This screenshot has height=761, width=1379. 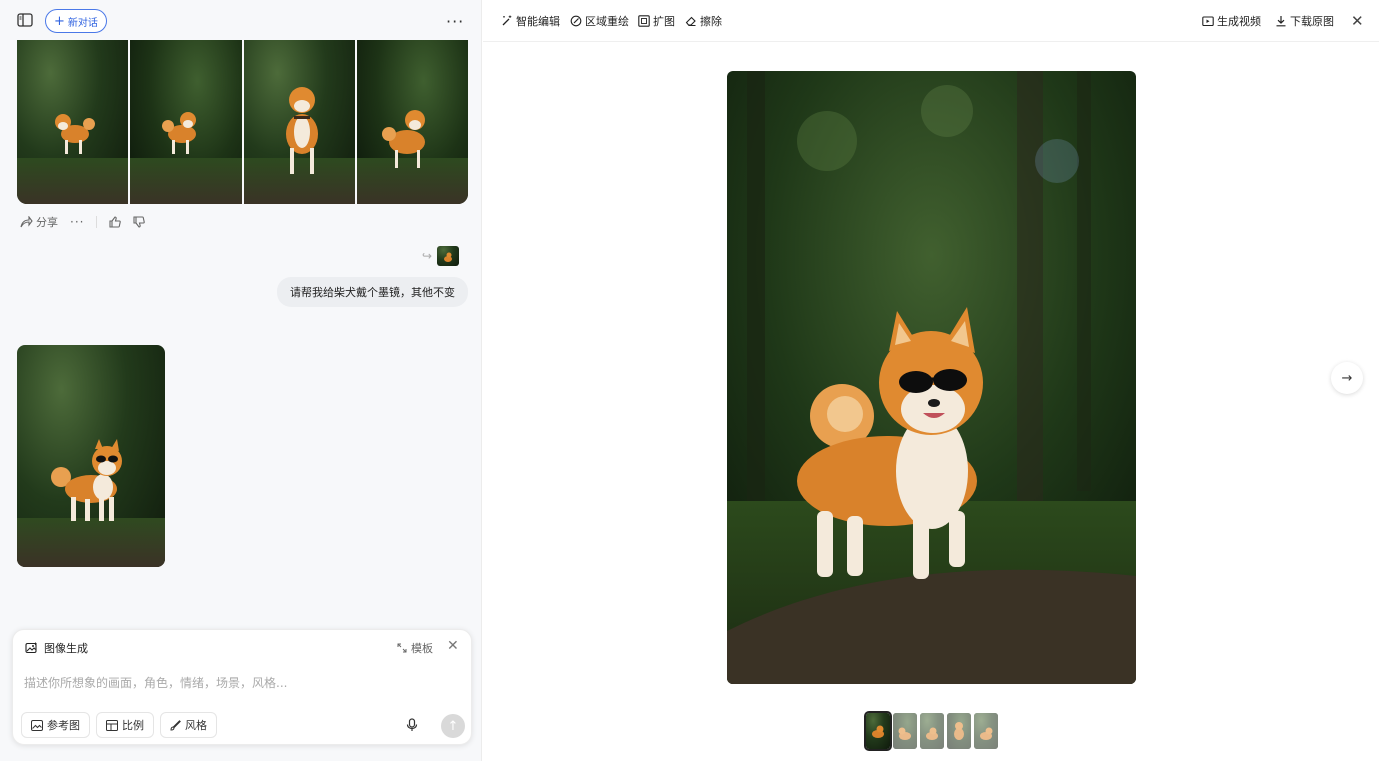 I want to click on smart-edit-button: 智能编辑, so click(x=530, y=21).